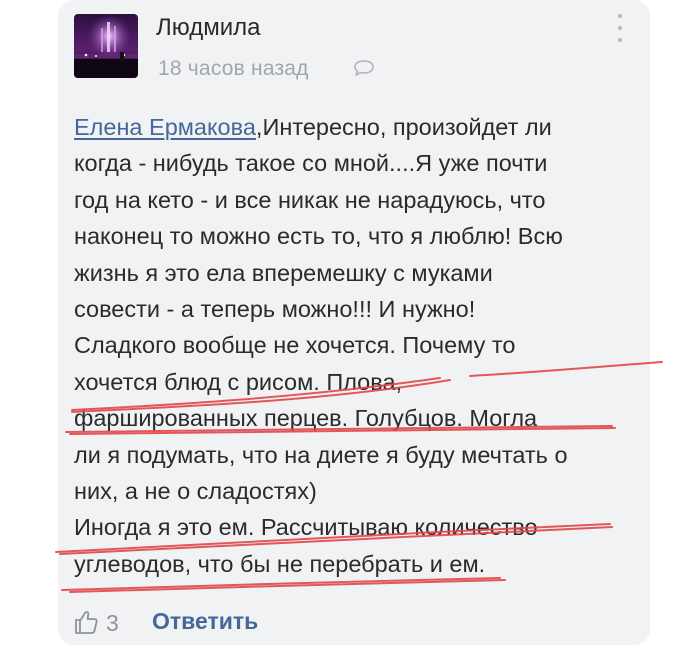 Image resolution: width=680 pixels, height=645 pixels. I want to click on comment-bubble-icon, so click(364, 69).